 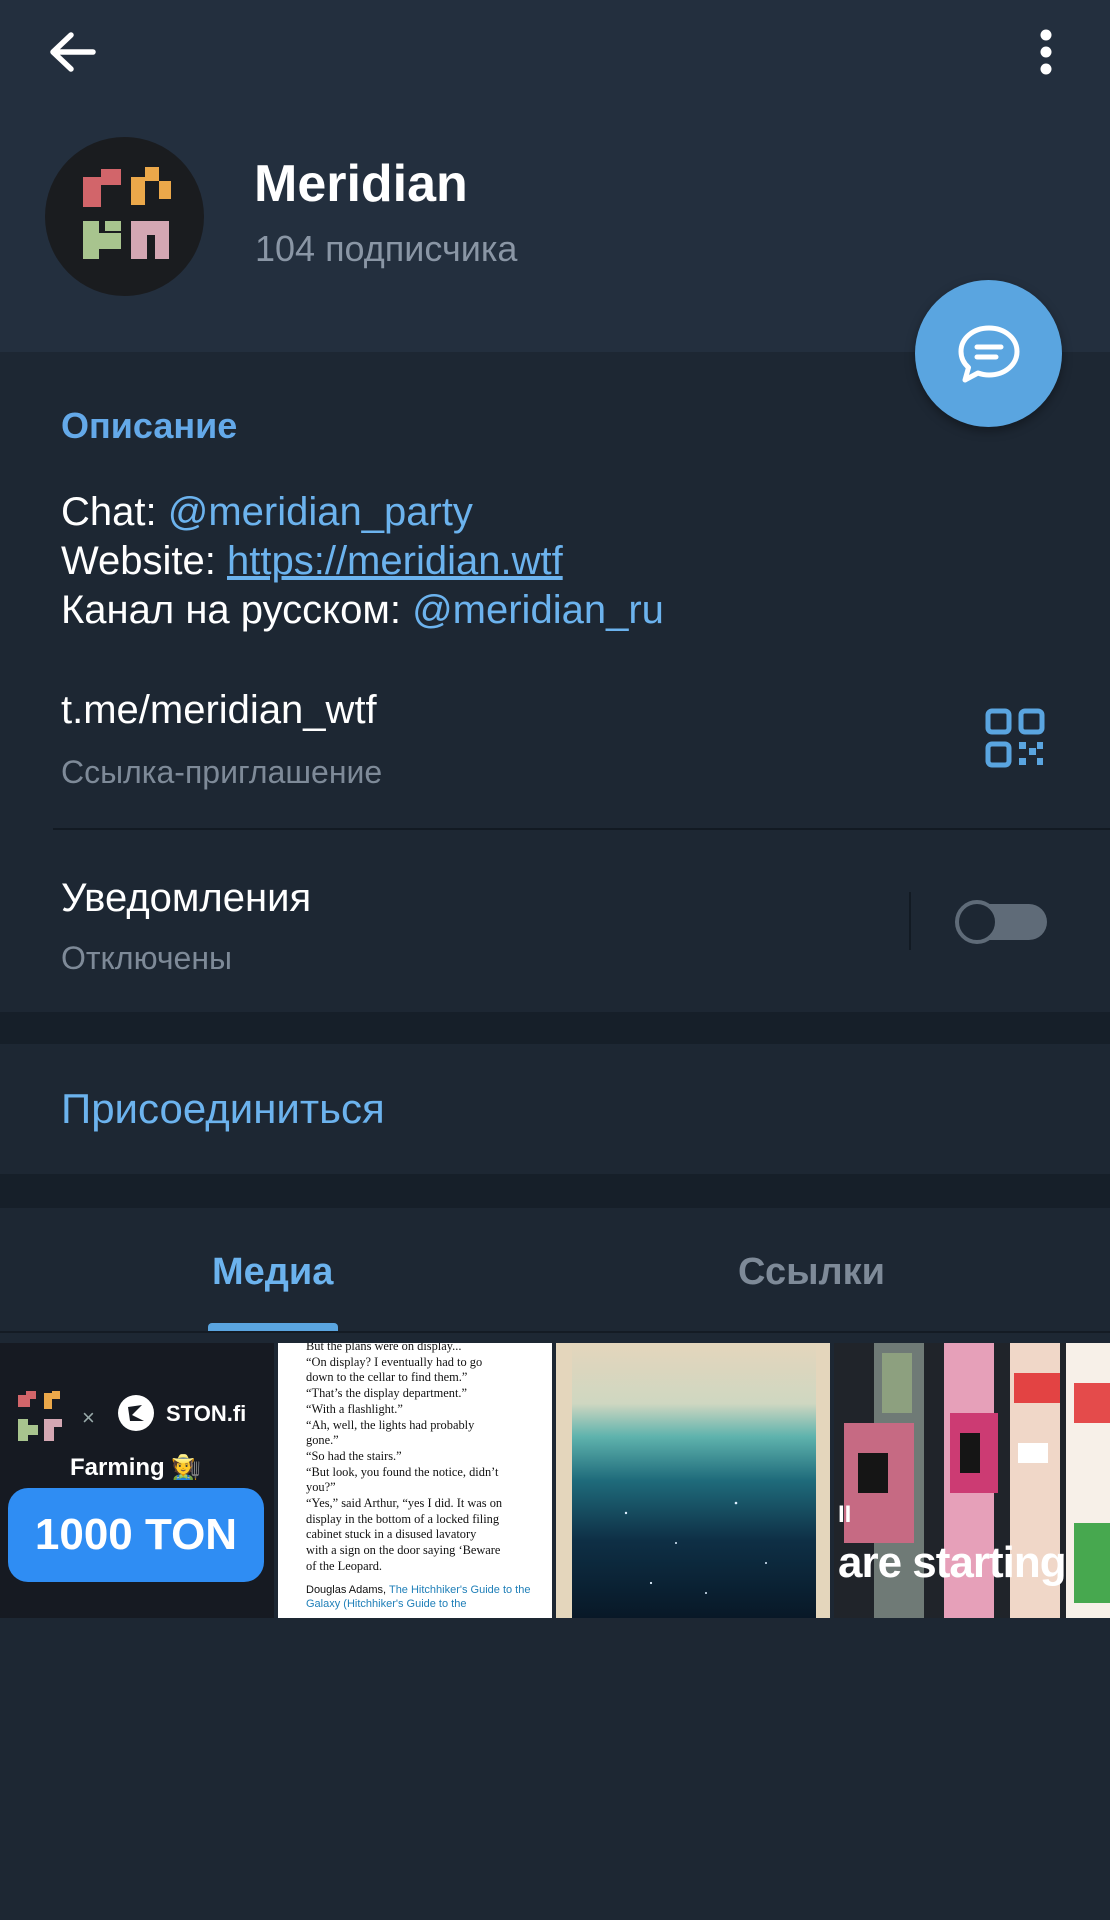 What do you see at coordinates (952, 1562) in the screenshot?
I see `video-caption: are starting` at bounding box center [952, 1562].